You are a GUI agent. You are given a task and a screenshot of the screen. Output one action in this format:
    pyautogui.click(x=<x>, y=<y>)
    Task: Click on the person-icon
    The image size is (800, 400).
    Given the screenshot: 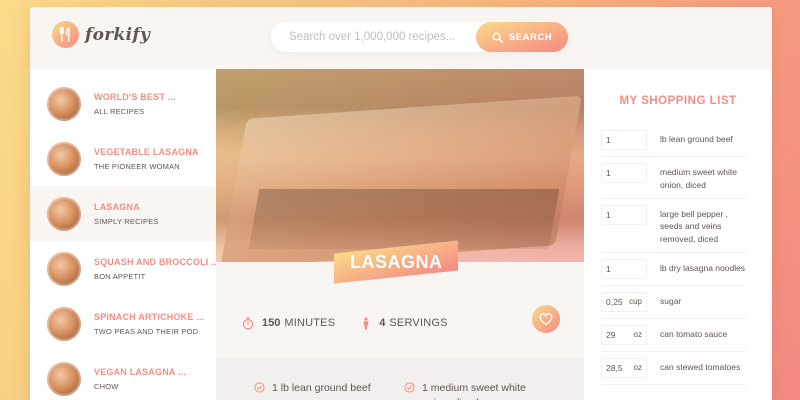 What is the action you would take?
    pyautogui.click(x=366, y=323)
    